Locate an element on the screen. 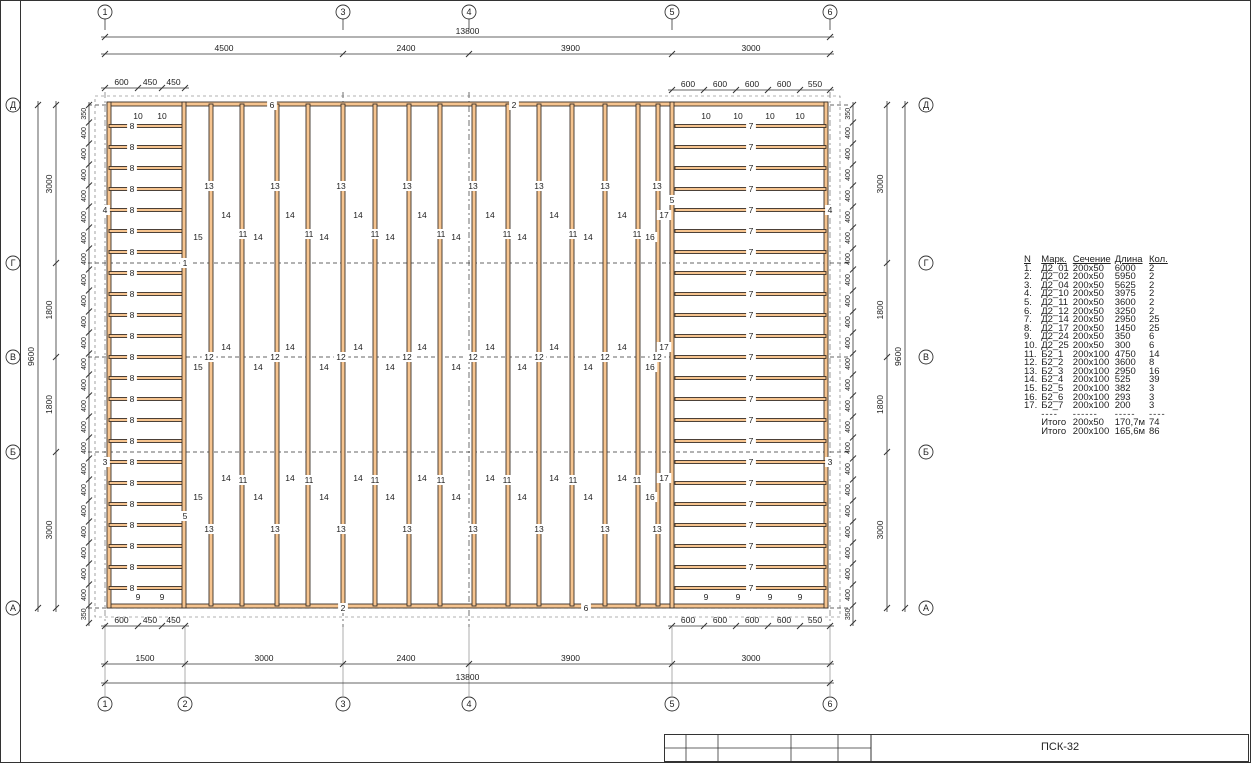 The width and height of the screenshot is (1251, 763). dimension-label: 9600 is located at coordinates (898, 356).